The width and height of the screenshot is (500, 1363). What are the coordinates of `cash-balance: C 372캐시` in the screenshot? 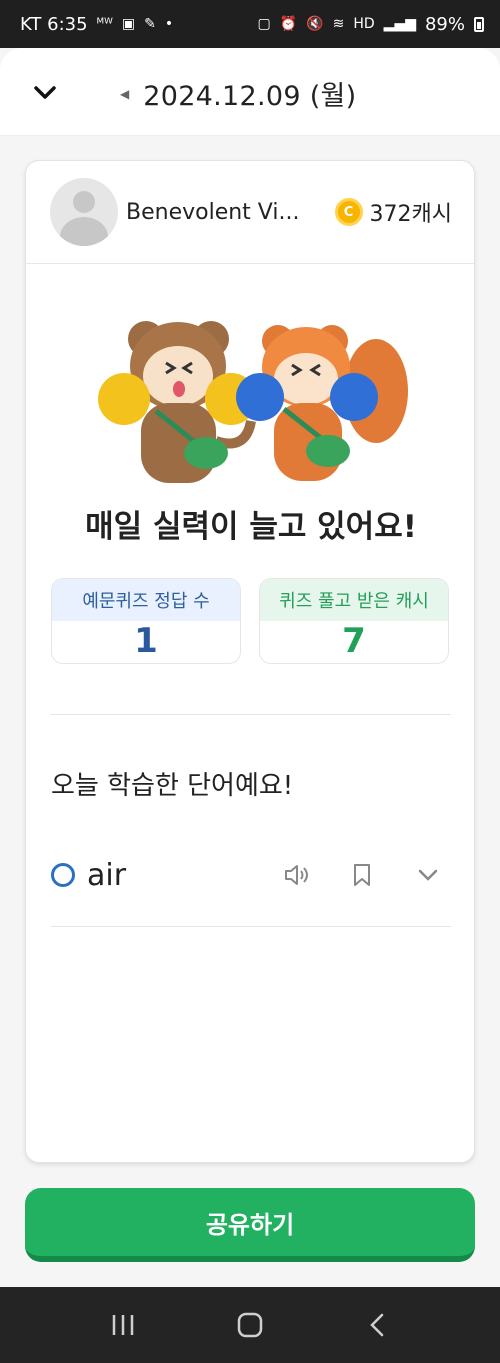 It's located at (393, 212).